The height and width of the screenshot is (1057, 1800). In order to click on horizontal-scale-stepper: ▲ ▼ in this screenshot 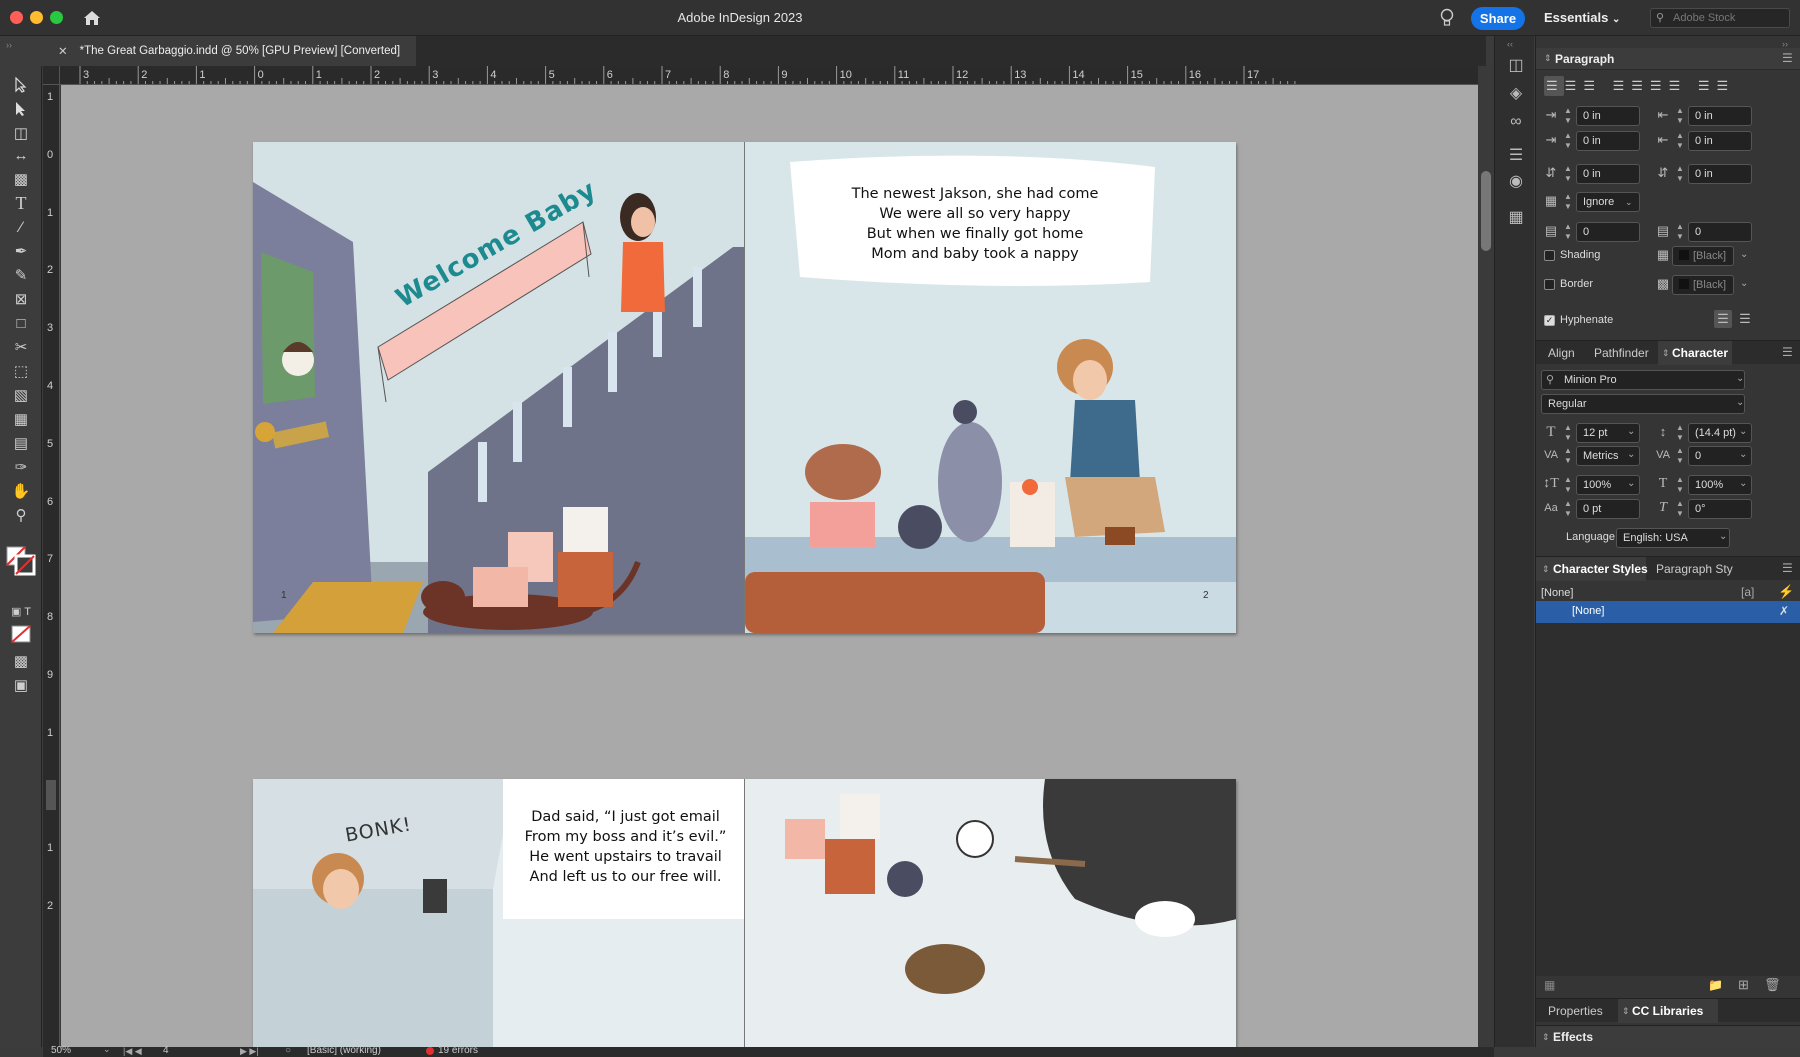, I will do `click(1680, 485)`.